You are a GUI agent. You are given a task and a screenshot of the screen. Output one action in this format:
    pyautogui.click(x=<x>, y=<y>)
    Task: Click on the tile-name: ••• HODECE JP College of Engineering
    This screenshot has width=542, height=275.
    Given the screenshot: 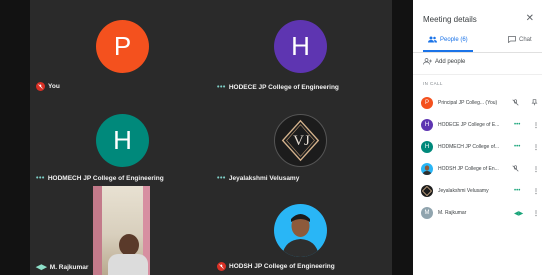 What is the action you would take?
    pyautogui.click(x=278, y=87)
    